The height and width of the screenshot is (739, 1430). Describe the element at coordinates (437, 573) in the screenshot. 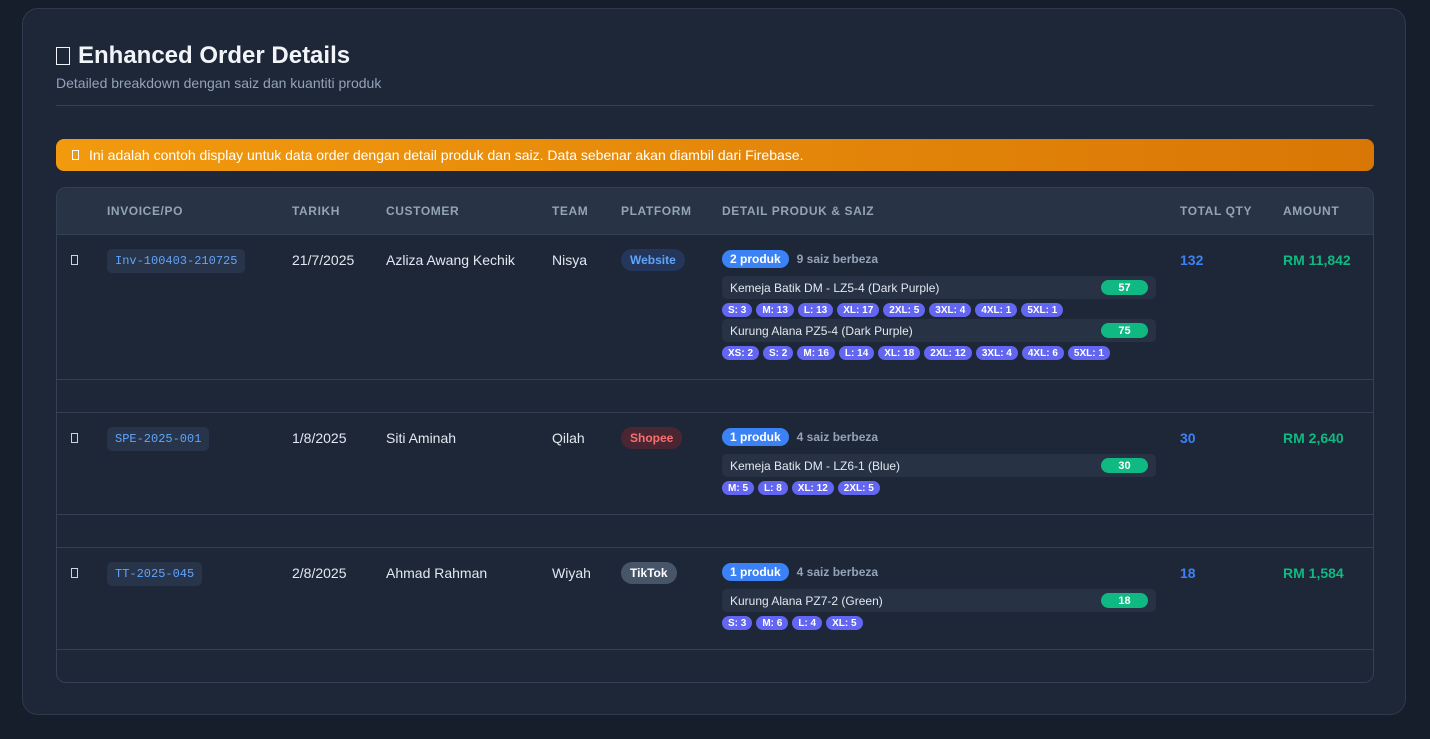

I see `customer-name: Ahmad Rahman` at that location.